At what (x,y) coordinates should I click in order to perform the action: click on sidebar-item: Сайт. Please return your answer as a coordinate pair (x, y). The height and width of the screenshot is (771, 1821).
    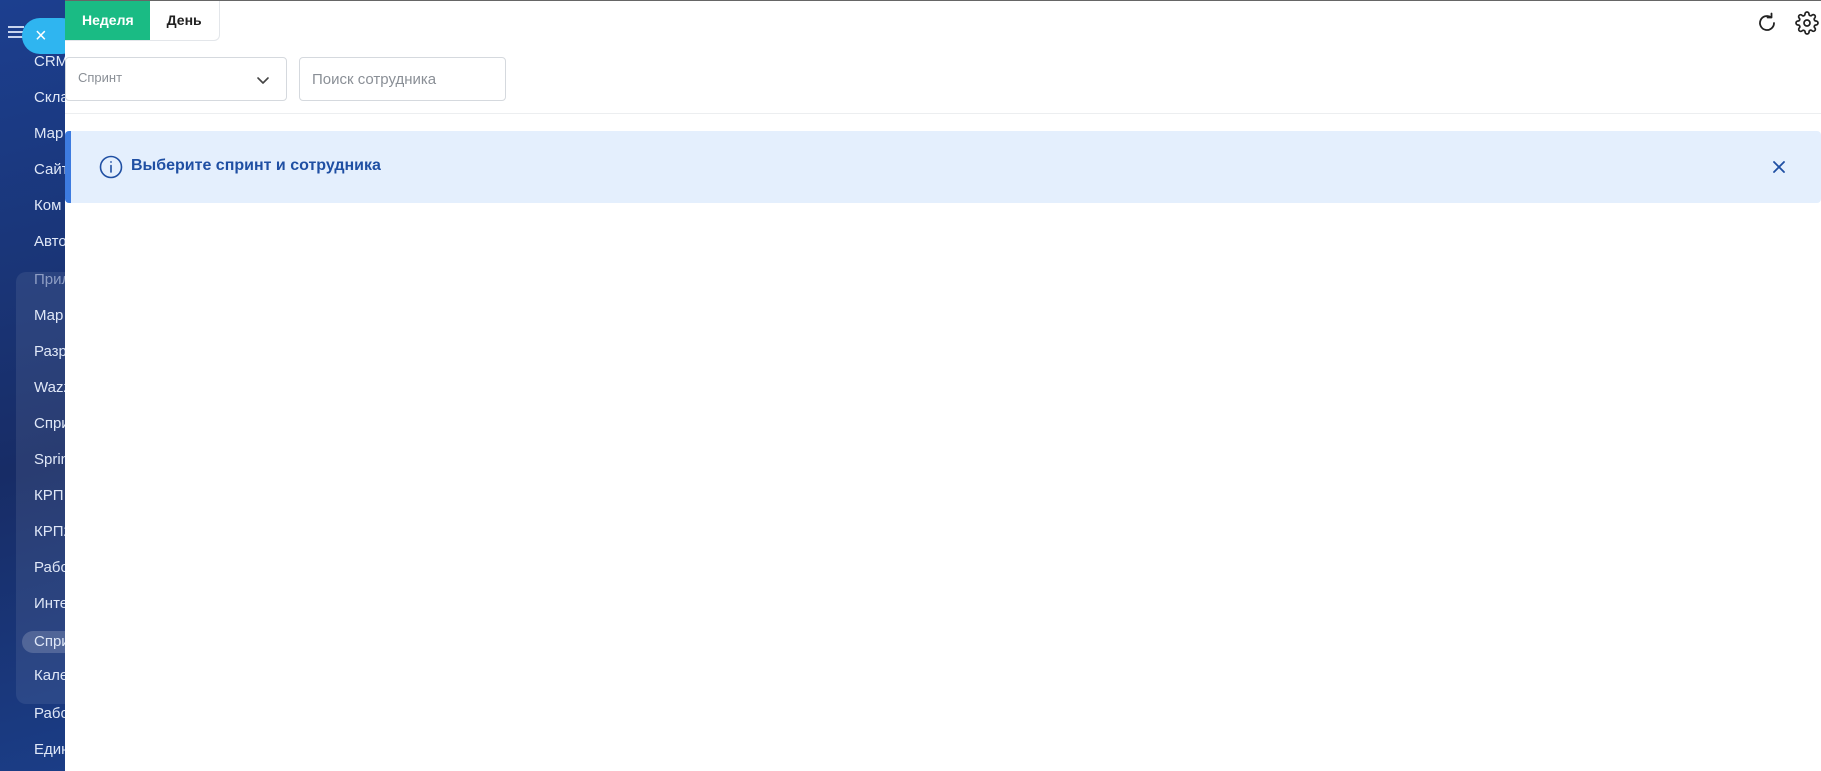
    Looking at the image, I should click on (51, 170).